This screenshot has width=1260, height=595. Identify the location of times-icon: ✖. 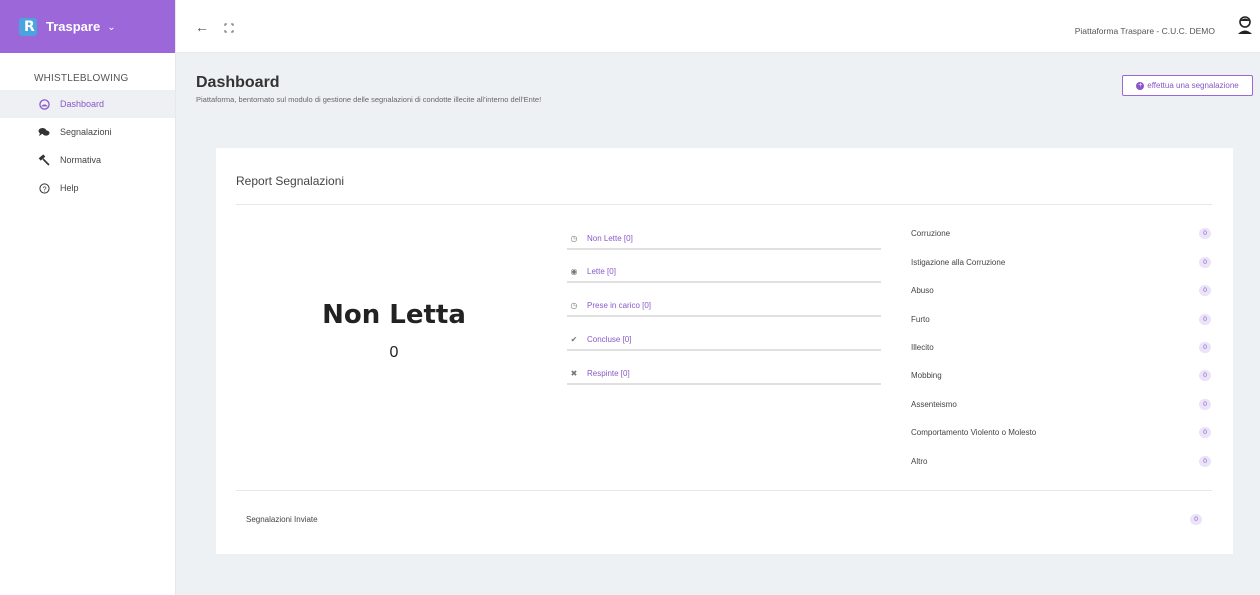
(574, 373).